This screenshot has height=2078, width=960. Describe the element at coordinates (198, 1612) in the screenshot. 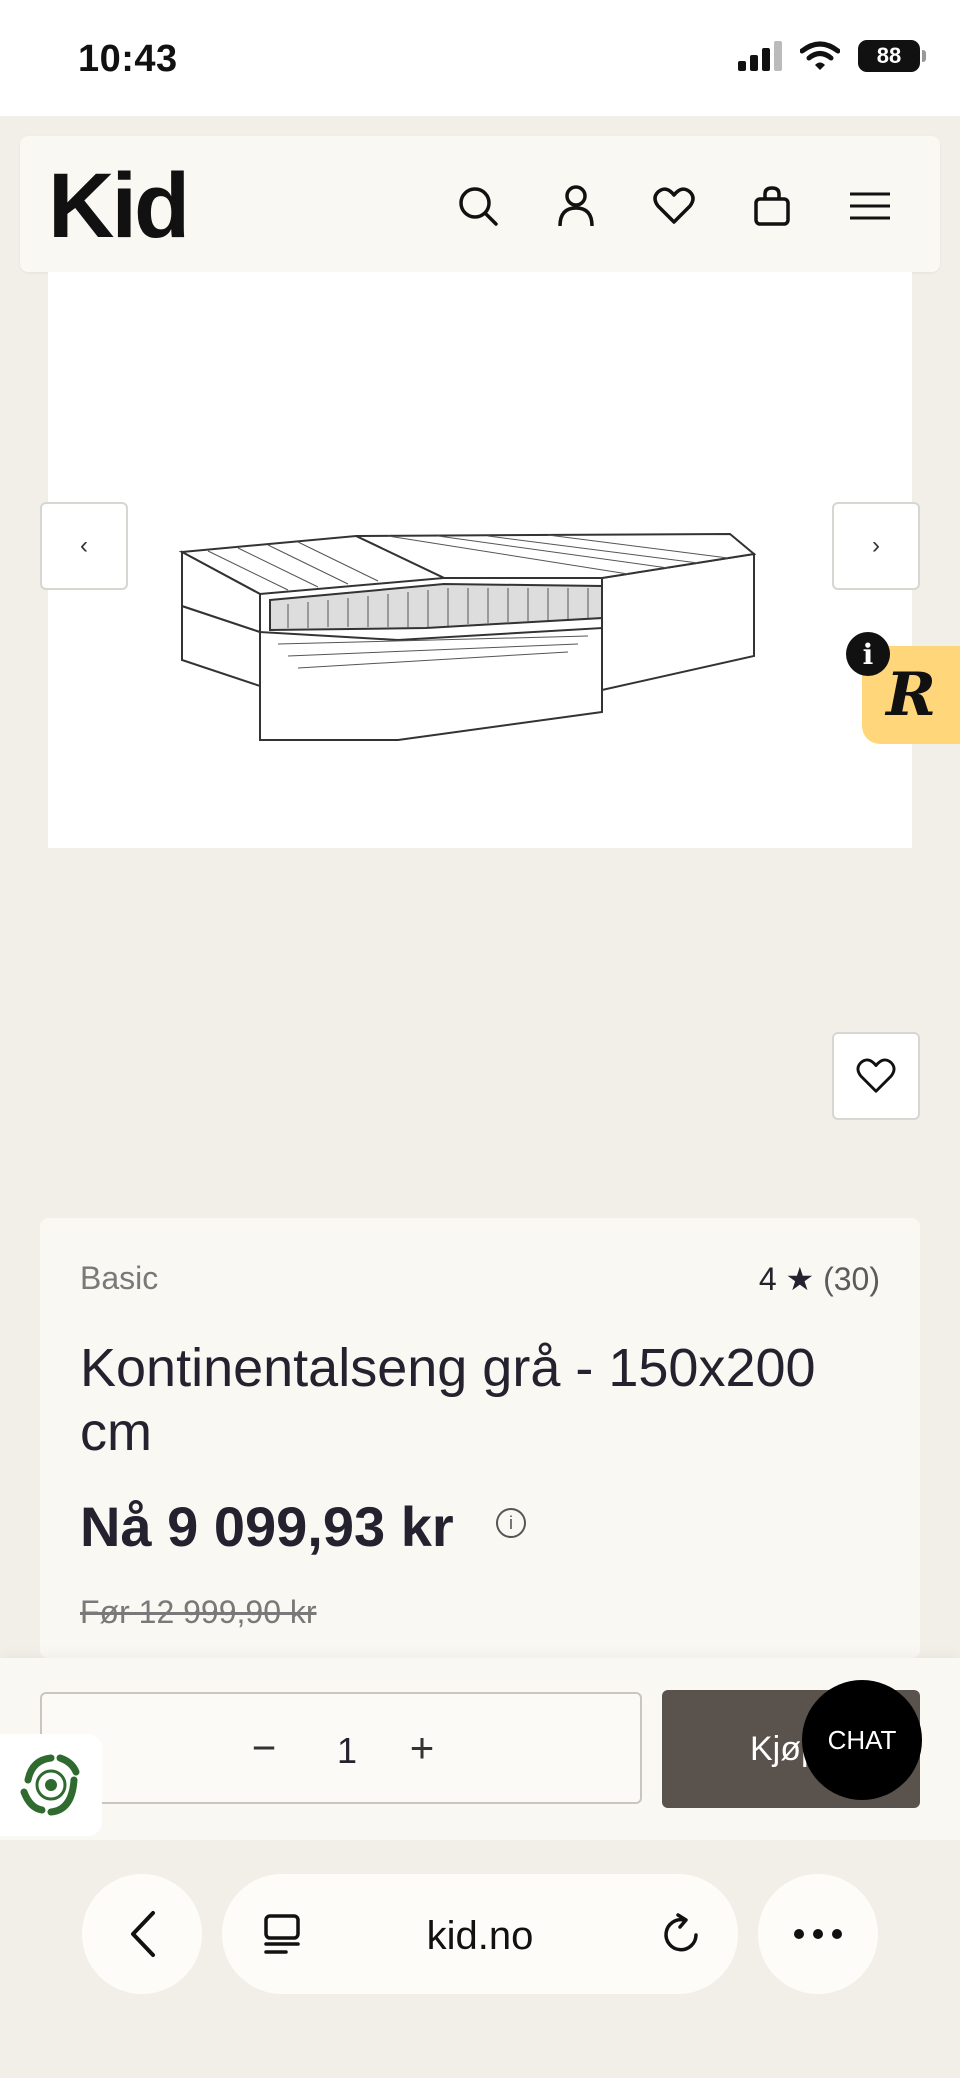

I see `previous-price: Før 12 999,90 kr` at that location.